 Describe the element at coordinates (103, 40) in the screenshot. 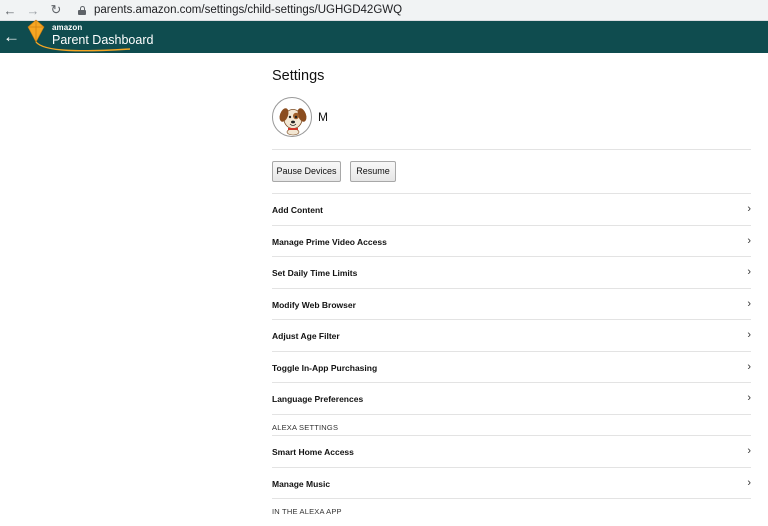

I see `app-title: Parent Dashboard` at that location.